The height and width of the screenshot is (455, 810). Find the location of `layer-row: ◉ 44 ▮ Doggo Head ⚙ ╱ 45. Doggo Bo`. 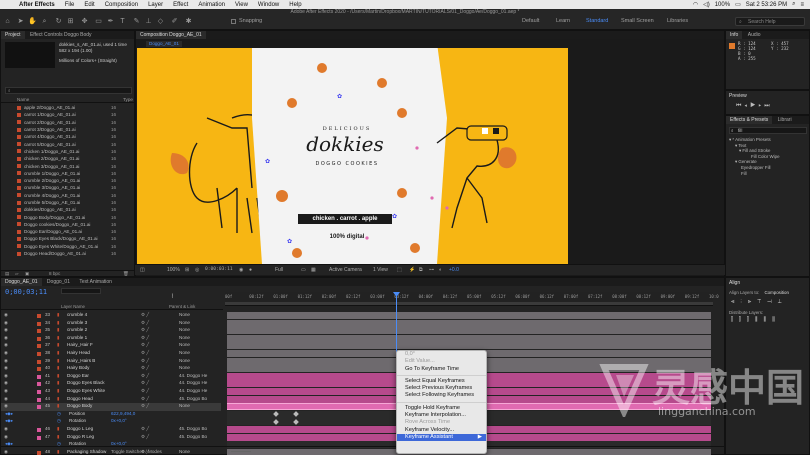

layer-row: ◉ 44 ▮ Doggo Head ⚙ ╱ 45. Doggo Bo is located at coordinates (111, 400).